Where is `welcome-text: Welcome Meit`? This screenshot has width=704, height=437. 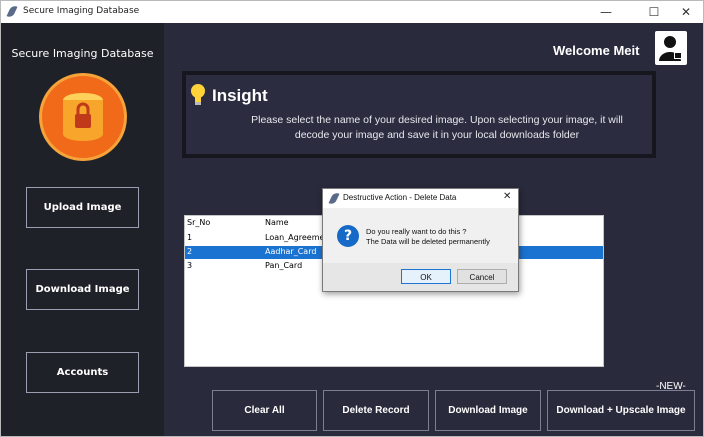
welcome-text: Welcome Meit is located at coordinates (596, 50).